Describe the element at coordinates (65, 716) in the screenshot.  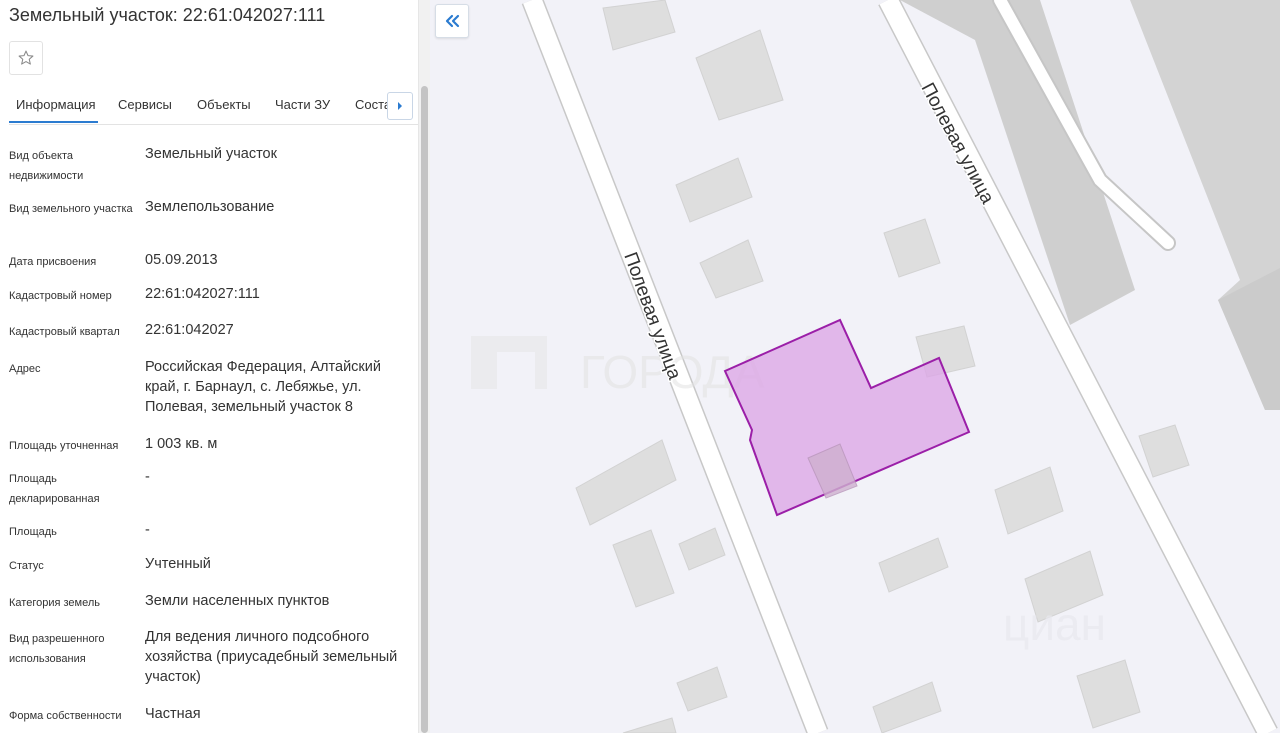
I see `field-label: Форма собственности` at that location.